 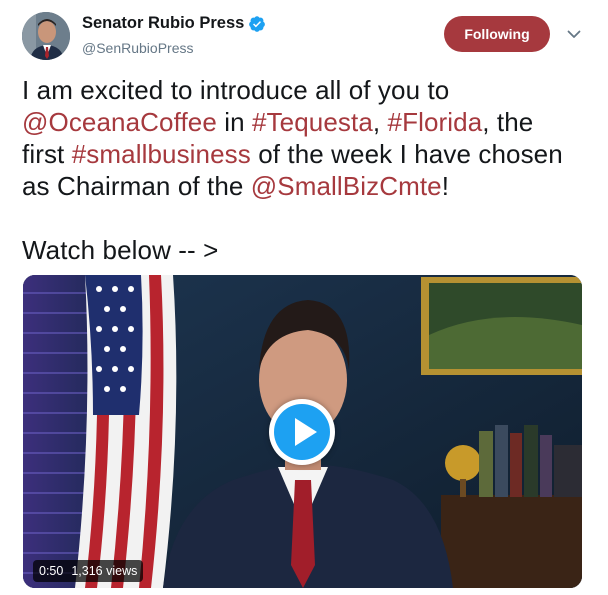 I want to click on video-view-count: 1,316 views, so click(x=104, y=571).